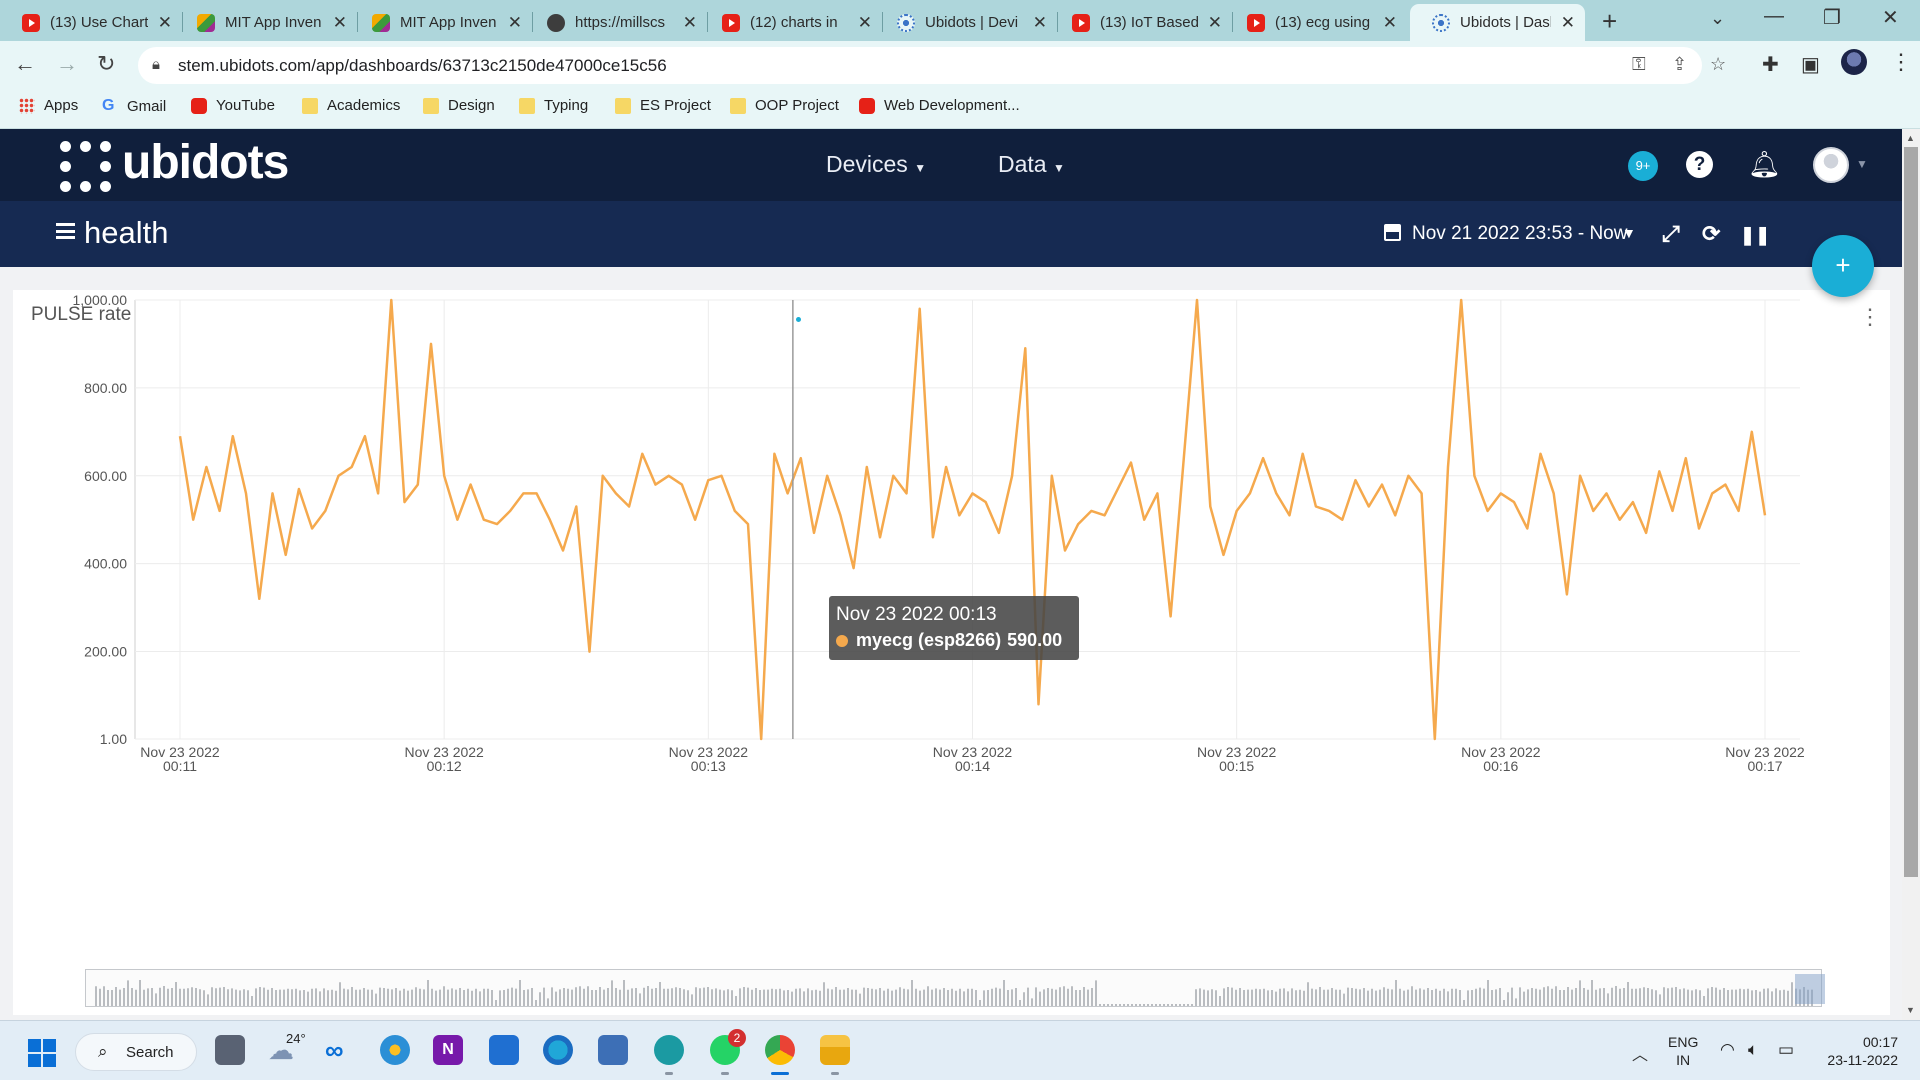 Image resolution: width=1920 pixels, height=1080 pixels. Describe the element at coordinates (1786, 1050) in the screenshot. I see `battery-icon: ▭` at that location.